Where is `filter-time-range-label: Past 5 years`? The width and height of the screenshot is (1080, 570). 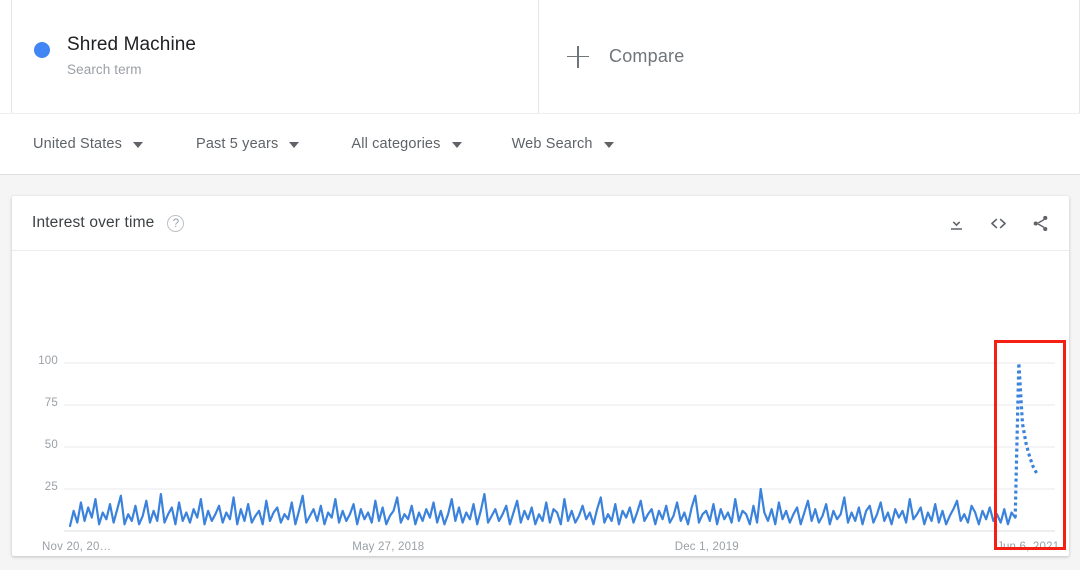 filter-time-range-label: Past 5 years is located at coordinates (237, 144).